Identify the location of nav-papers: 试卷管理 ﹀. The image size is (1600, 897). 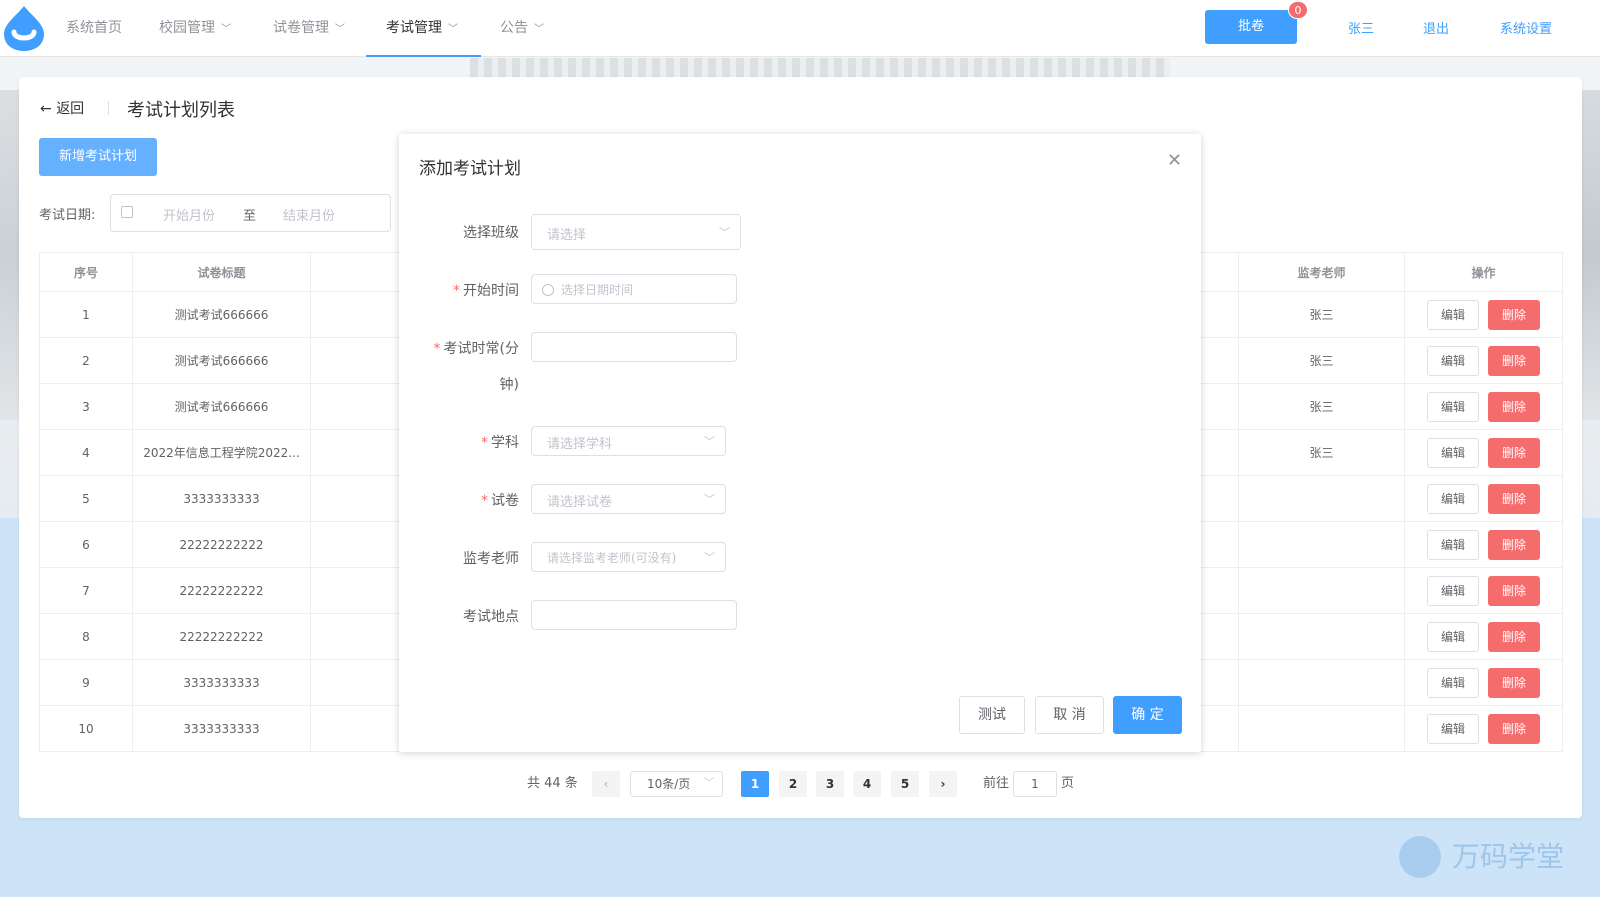
(309, 28).